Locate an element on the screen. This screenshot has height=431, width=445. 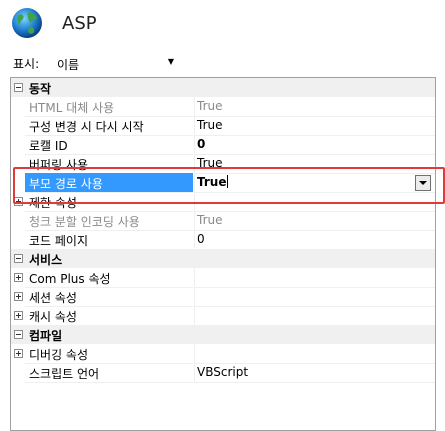
property-name: 부모 경로 사용 is located at coordinates (66, 184).